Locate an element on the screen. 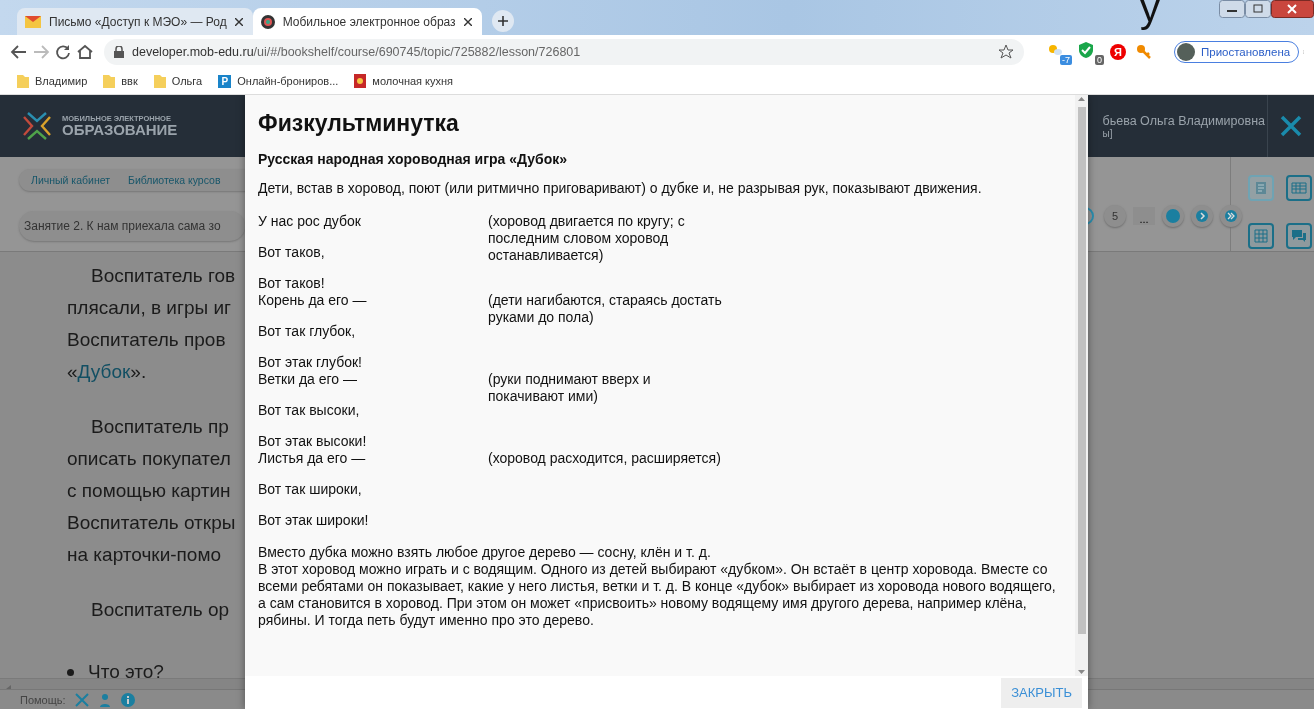  poem-line: Вот так широки, is located at coordinates (310, 489).